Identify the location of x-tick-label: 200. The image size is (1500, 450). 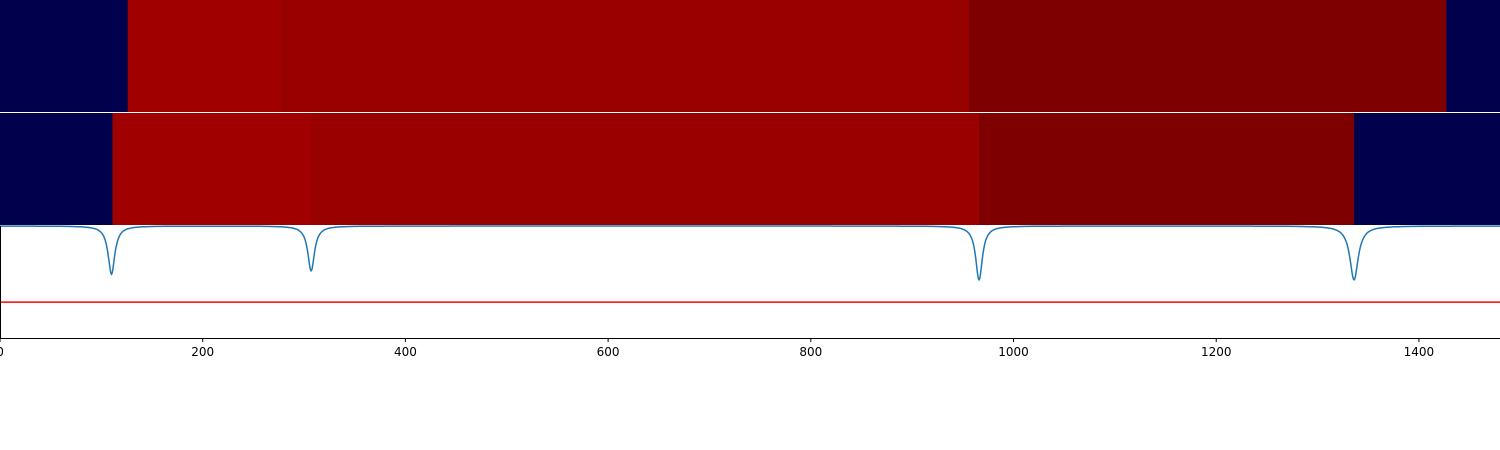
(202, 352).